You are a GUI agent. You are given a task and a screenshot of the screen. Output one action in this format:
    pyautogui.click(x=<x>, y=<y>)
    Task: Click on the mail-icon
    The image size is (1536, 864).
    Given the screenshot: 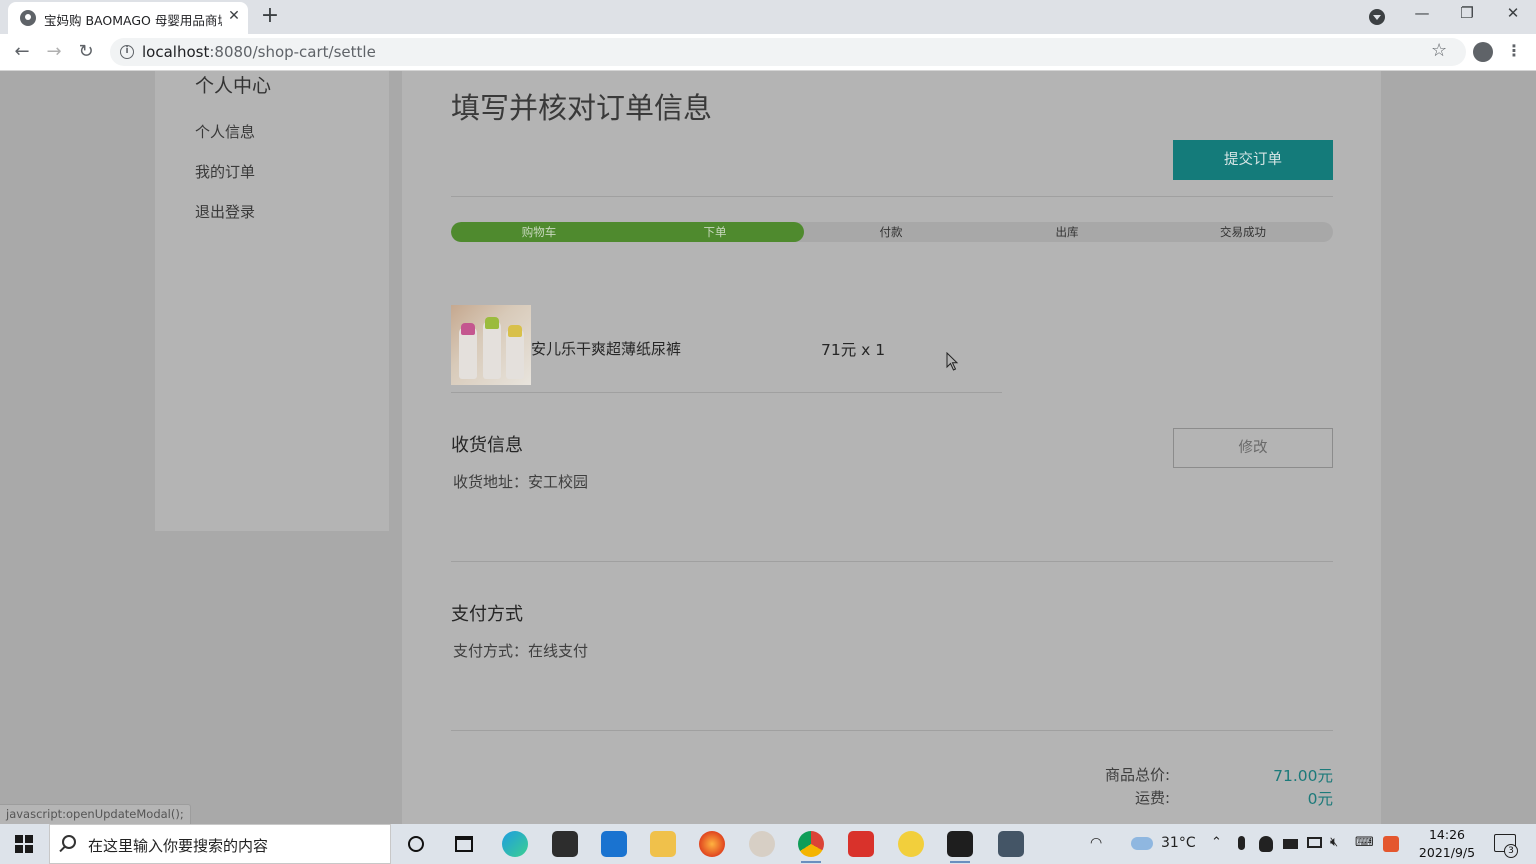 What is the action you would take?
    pyautogui.click(x=614, y=844)
    